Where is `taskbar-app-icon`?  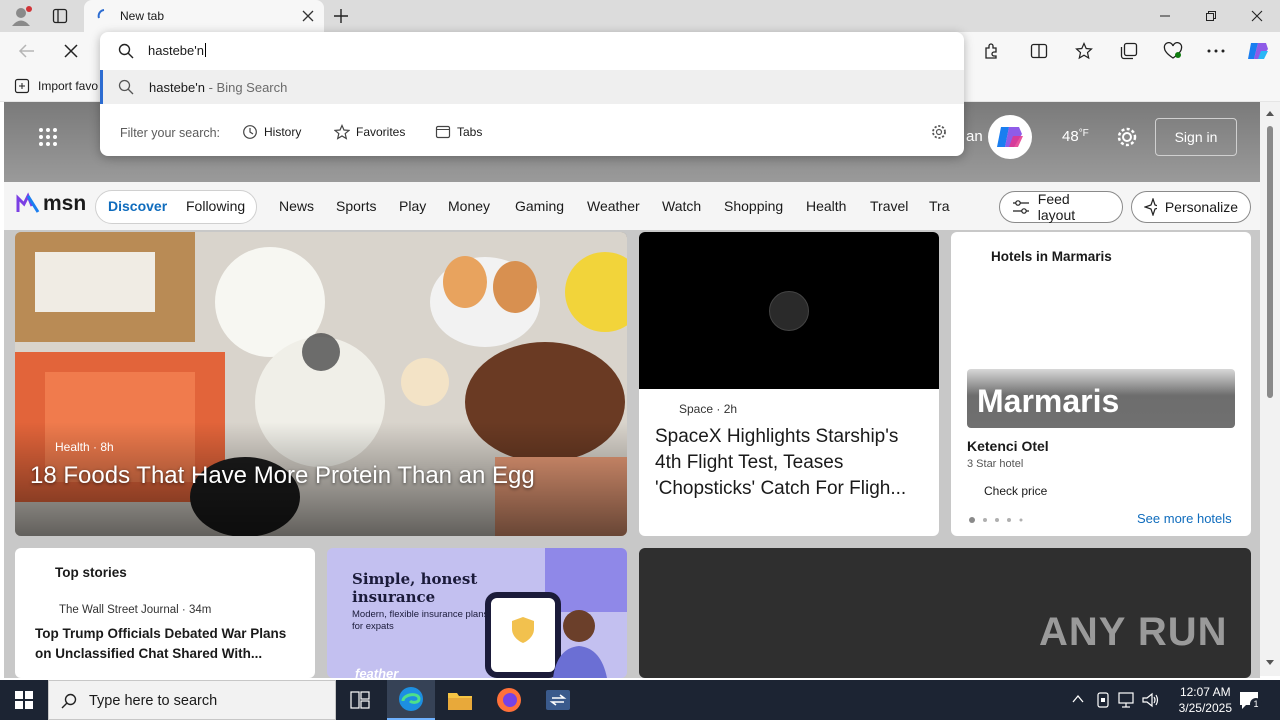 taskbar-app-icon is located at coordinates (558, 700).